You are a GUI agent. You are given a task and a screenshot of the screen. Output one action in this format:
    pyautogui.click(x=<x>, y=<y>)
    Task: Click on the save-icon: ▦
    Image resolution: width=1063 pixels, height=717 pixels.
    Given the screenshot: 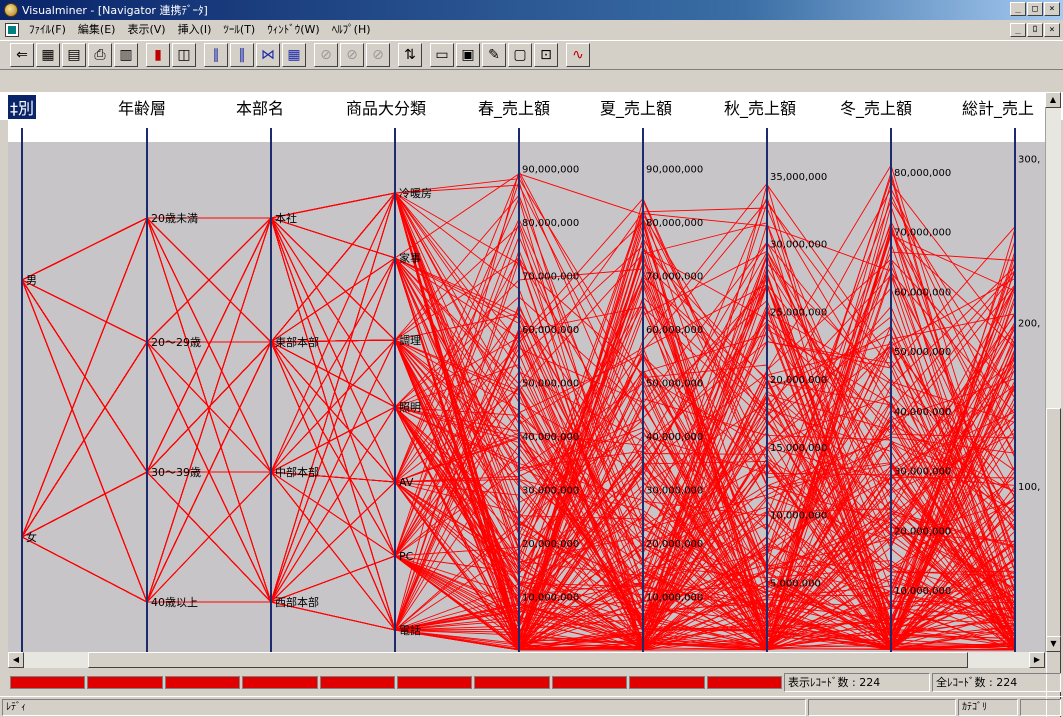 What is the action you would take?
    pyautogui.click(x=48, y=55)
    